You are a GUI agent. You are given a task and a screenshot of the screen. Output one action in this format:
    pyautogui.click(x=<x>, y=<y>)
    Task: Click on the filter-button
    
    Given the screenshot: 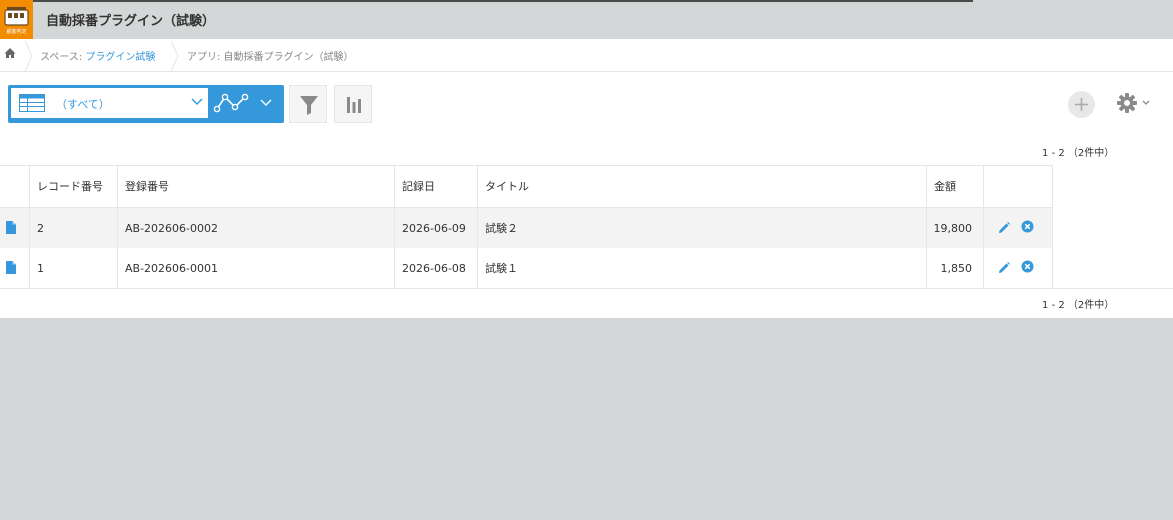 What is the action you would take?
    pyautogui.click(x=308, y=104)
    